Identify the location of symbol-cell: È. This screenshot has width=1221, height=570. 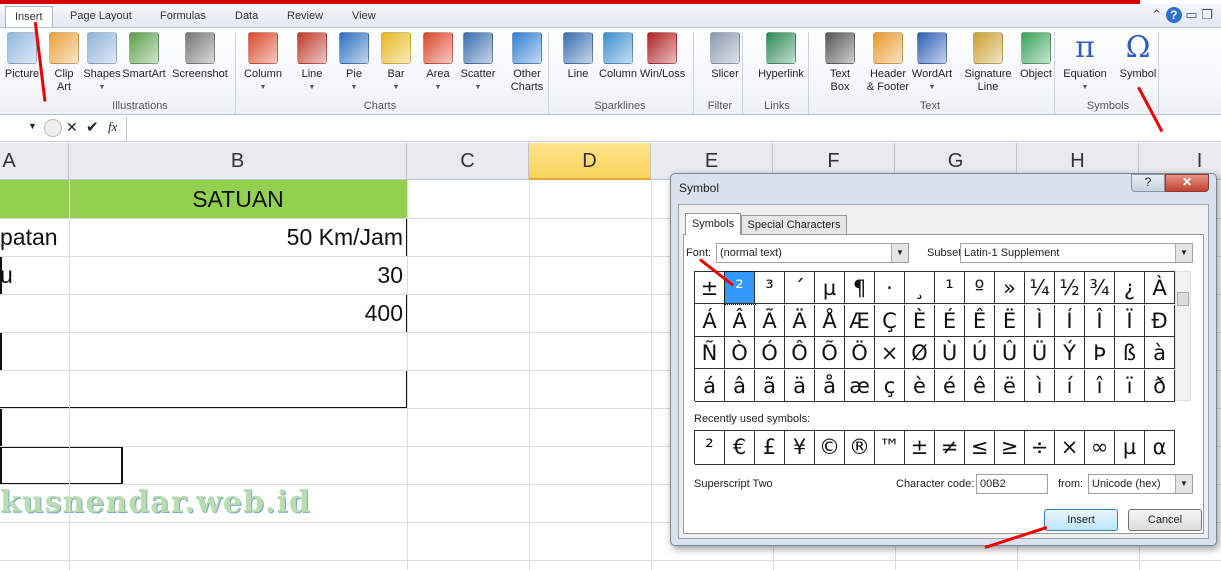
(920, 320).